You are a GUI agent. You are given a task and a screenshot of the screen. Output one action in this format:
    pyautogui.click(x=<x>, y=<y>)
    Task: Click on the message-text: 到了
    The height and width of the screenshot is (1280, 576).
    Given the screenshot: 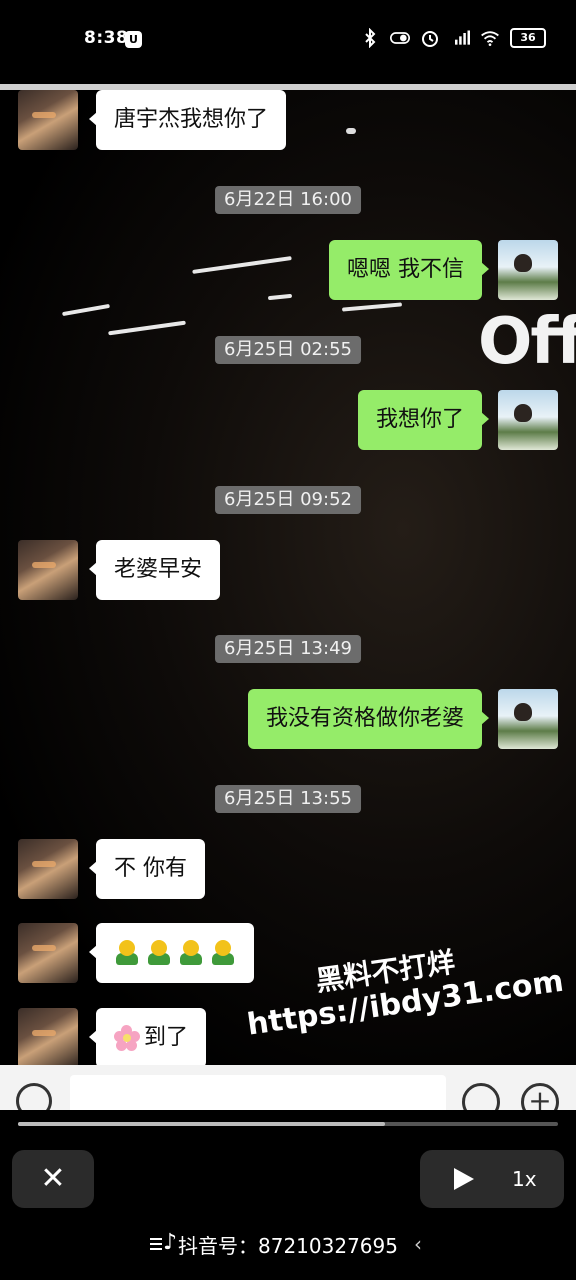 What is the action you would take?
    pyautogui.click(x=166, y=1037)
    